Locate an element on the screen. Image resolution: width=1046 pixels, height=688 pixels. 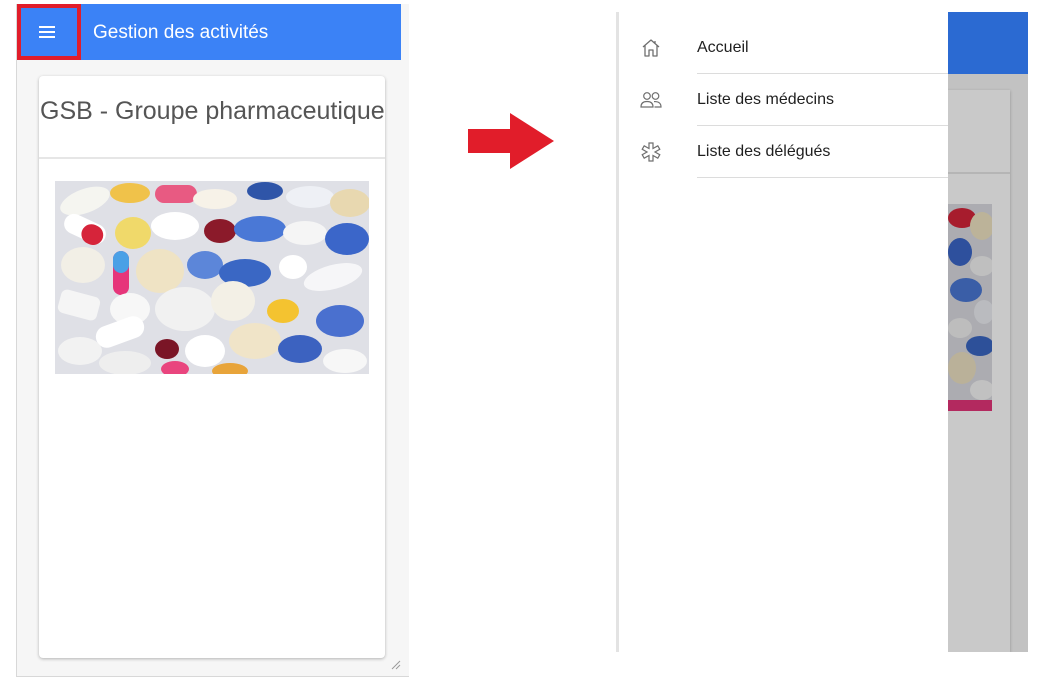
hamburger-menu-icon is located at coordinates (47, 32).